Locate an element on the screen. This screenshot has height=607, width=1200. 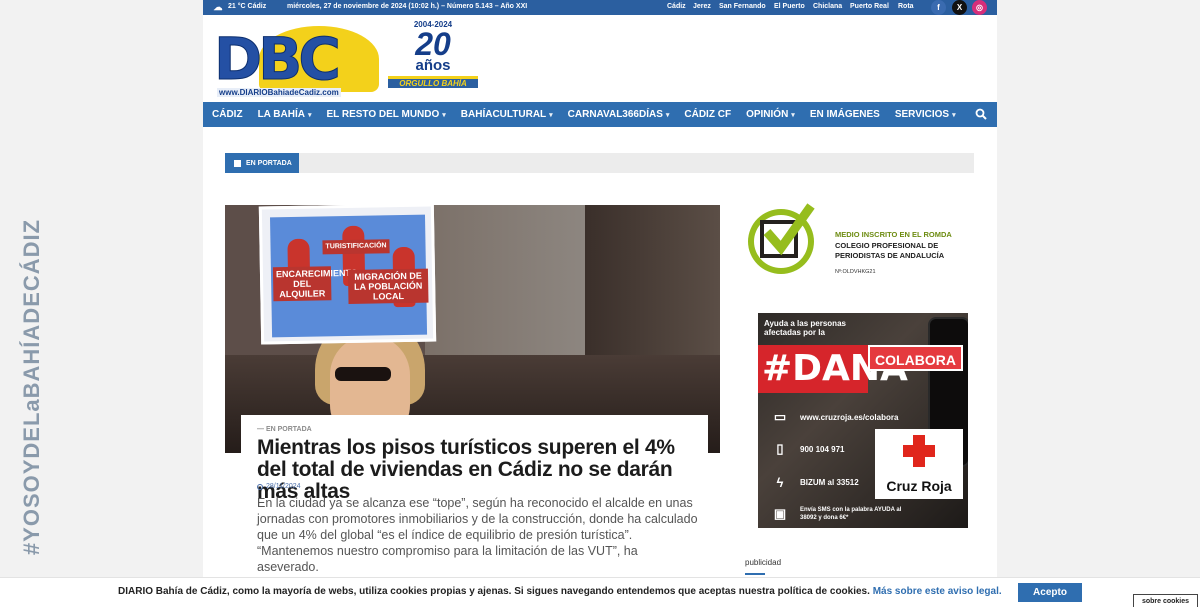
nav-item-carnaval: CARNAVAL366DÍAS ▾ is located at coordinates (617, 114).